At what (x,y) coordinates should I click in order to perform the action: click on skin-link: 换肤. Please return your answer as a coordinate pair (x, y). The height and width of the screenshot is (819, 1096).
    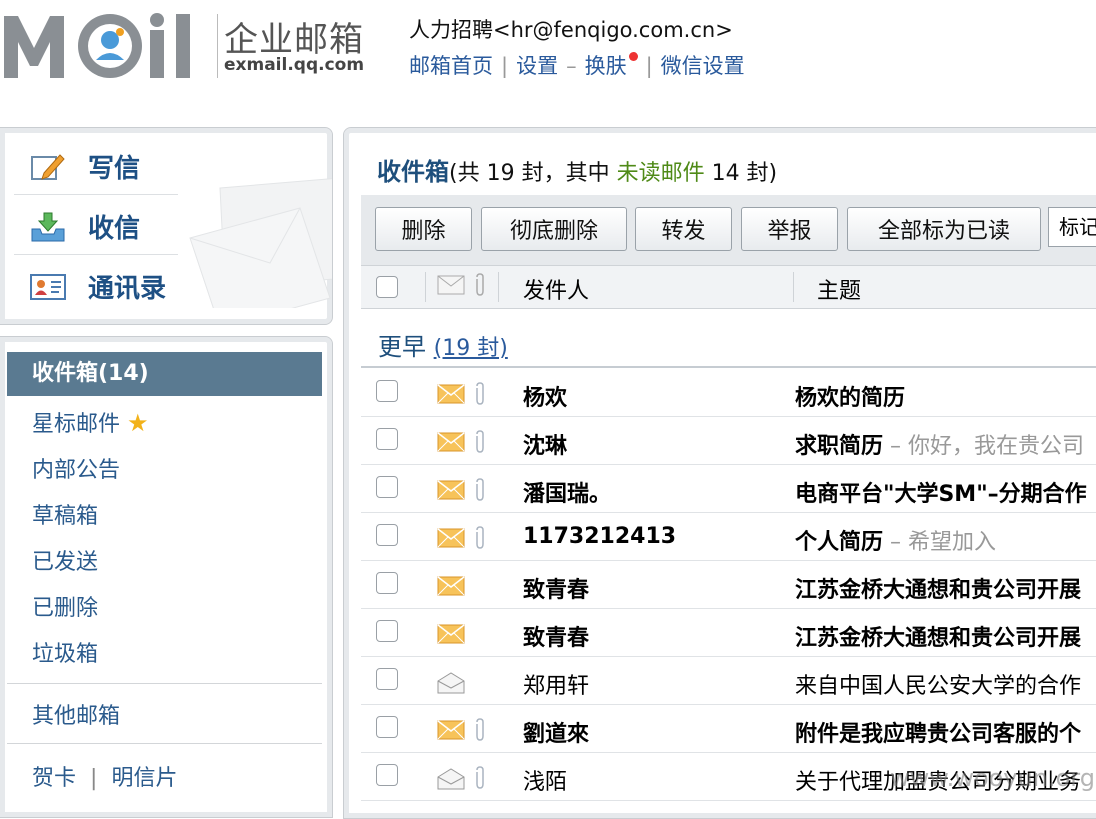
    Looking at the image, I should click on (606, 66).